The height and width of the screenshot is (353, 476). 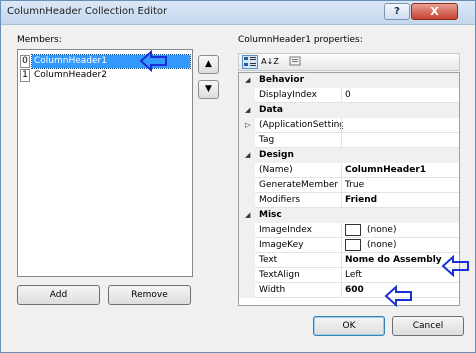 I want to click on property-row: DisplayIndex 0, so click(x=349, y=95).